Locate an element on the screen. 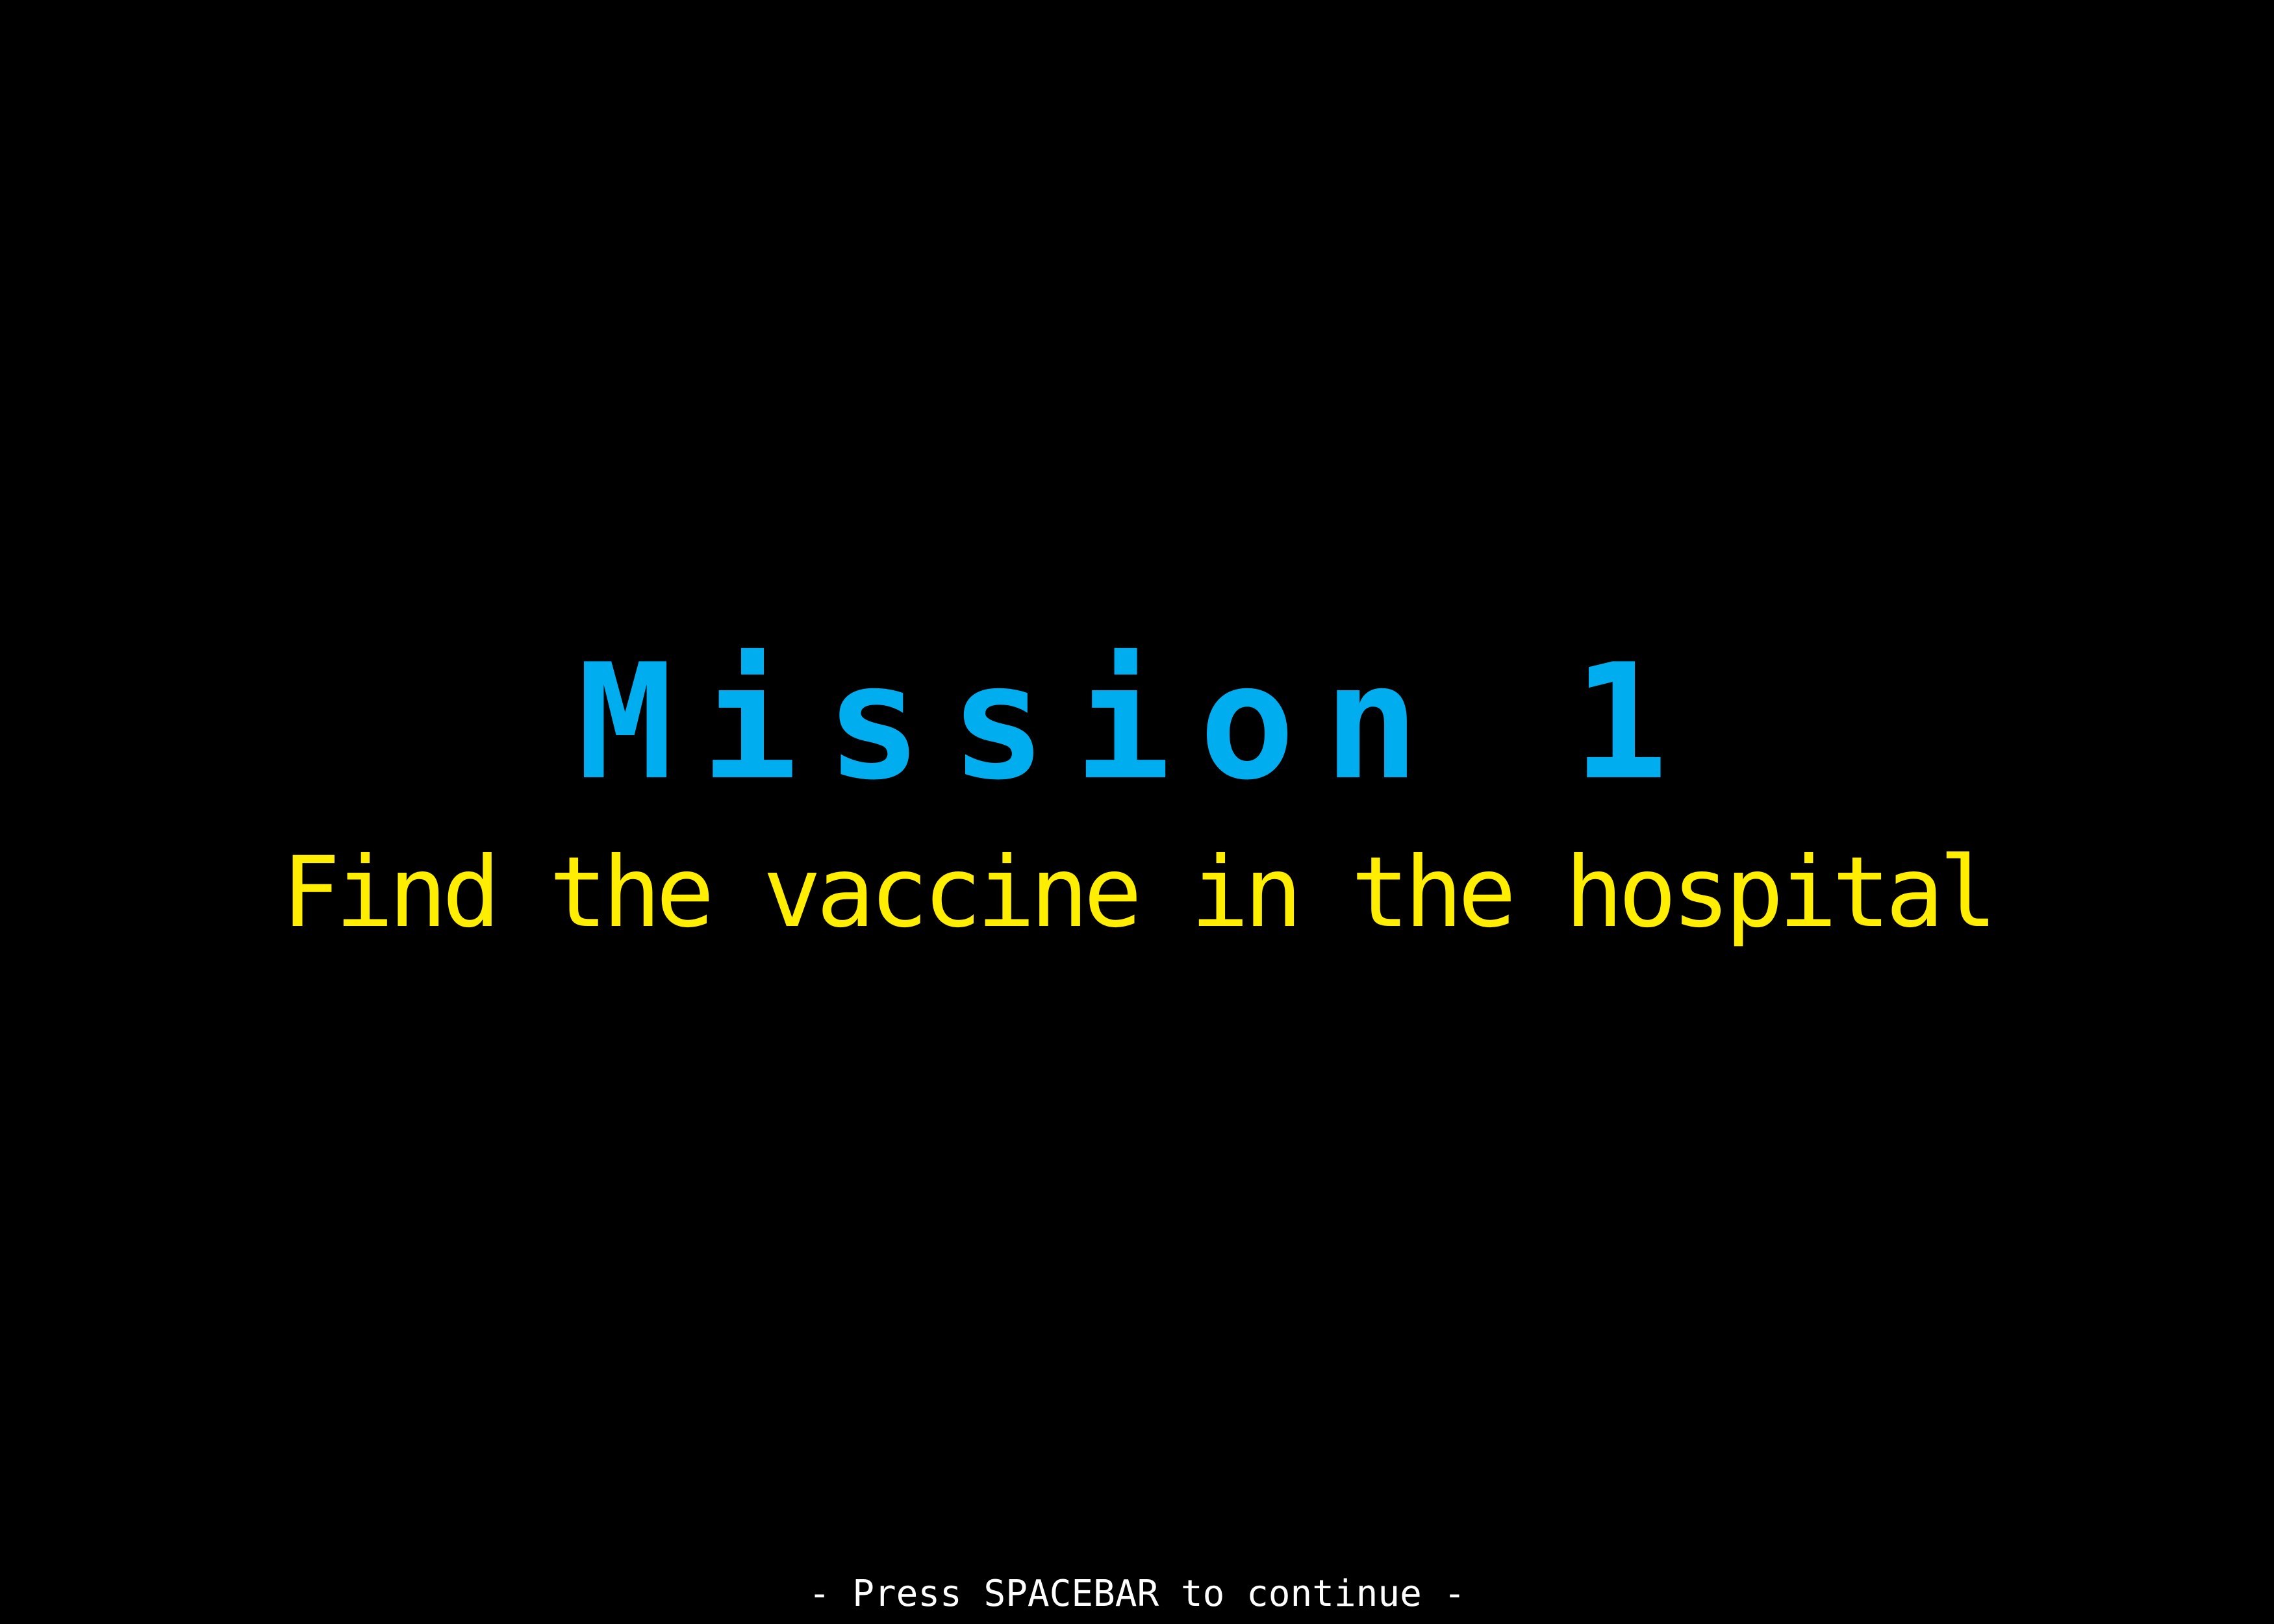 Image resolution: width=2274 pixels, height=1624 pixels. continue-prompt: - Press SPACEBAR to continue - is located at coordinates (1137, 1594).